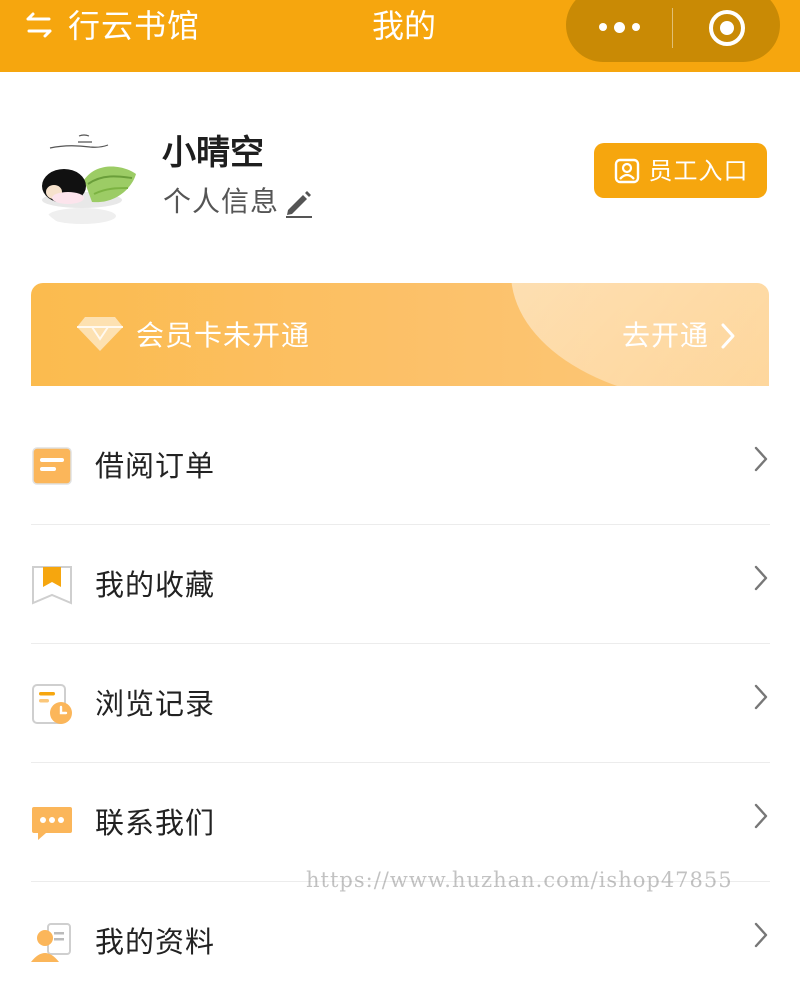 This screenshot has height=998, width=800. I want to click on pencil-icon, so click(299, 204).